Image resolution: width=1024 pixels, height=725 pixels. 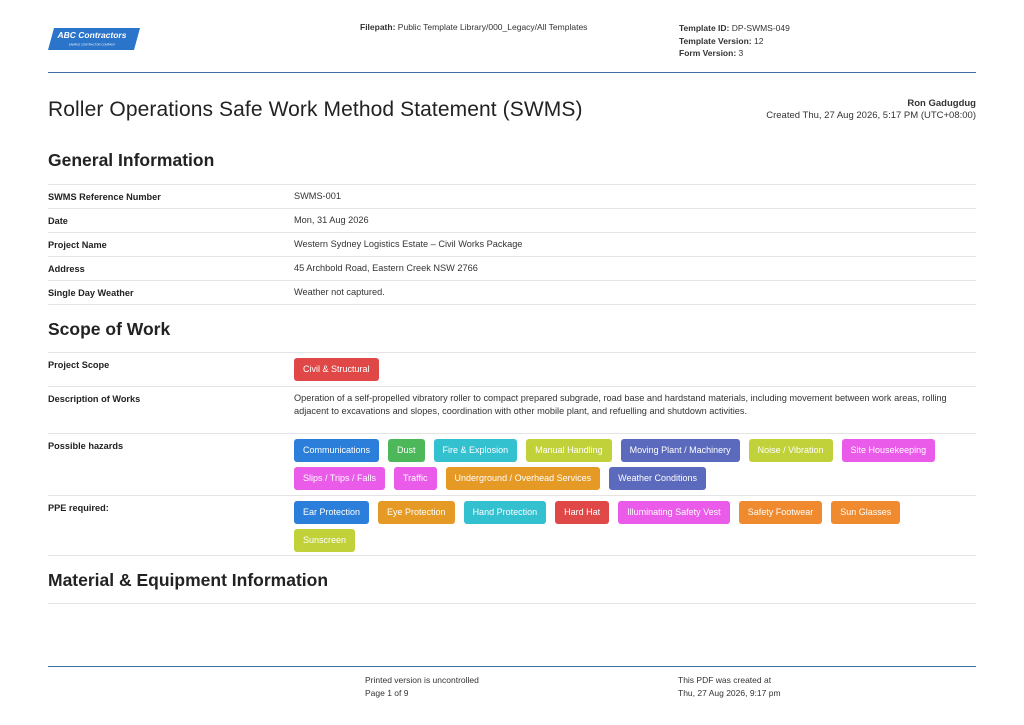 What do you see at coordinates (625, 369) in the screenshot?
I see `project-scope-tags: Civil & Structural` at bounding box center [625, 369].